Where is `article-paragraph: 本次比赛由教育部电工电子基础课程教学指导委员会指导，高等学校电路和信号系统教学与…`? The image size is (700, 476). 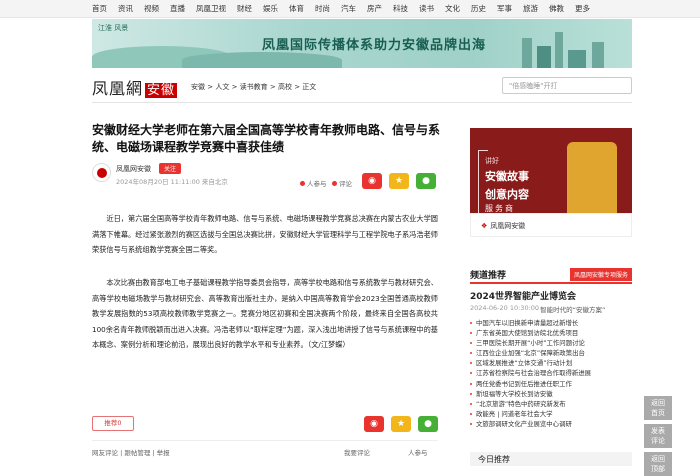 article-paragraph: 本次比赛由教育部电工电子基础课程教学指导委员会指导，高等学校电路和信号系统教学与… is located at coordinates (265, 313).